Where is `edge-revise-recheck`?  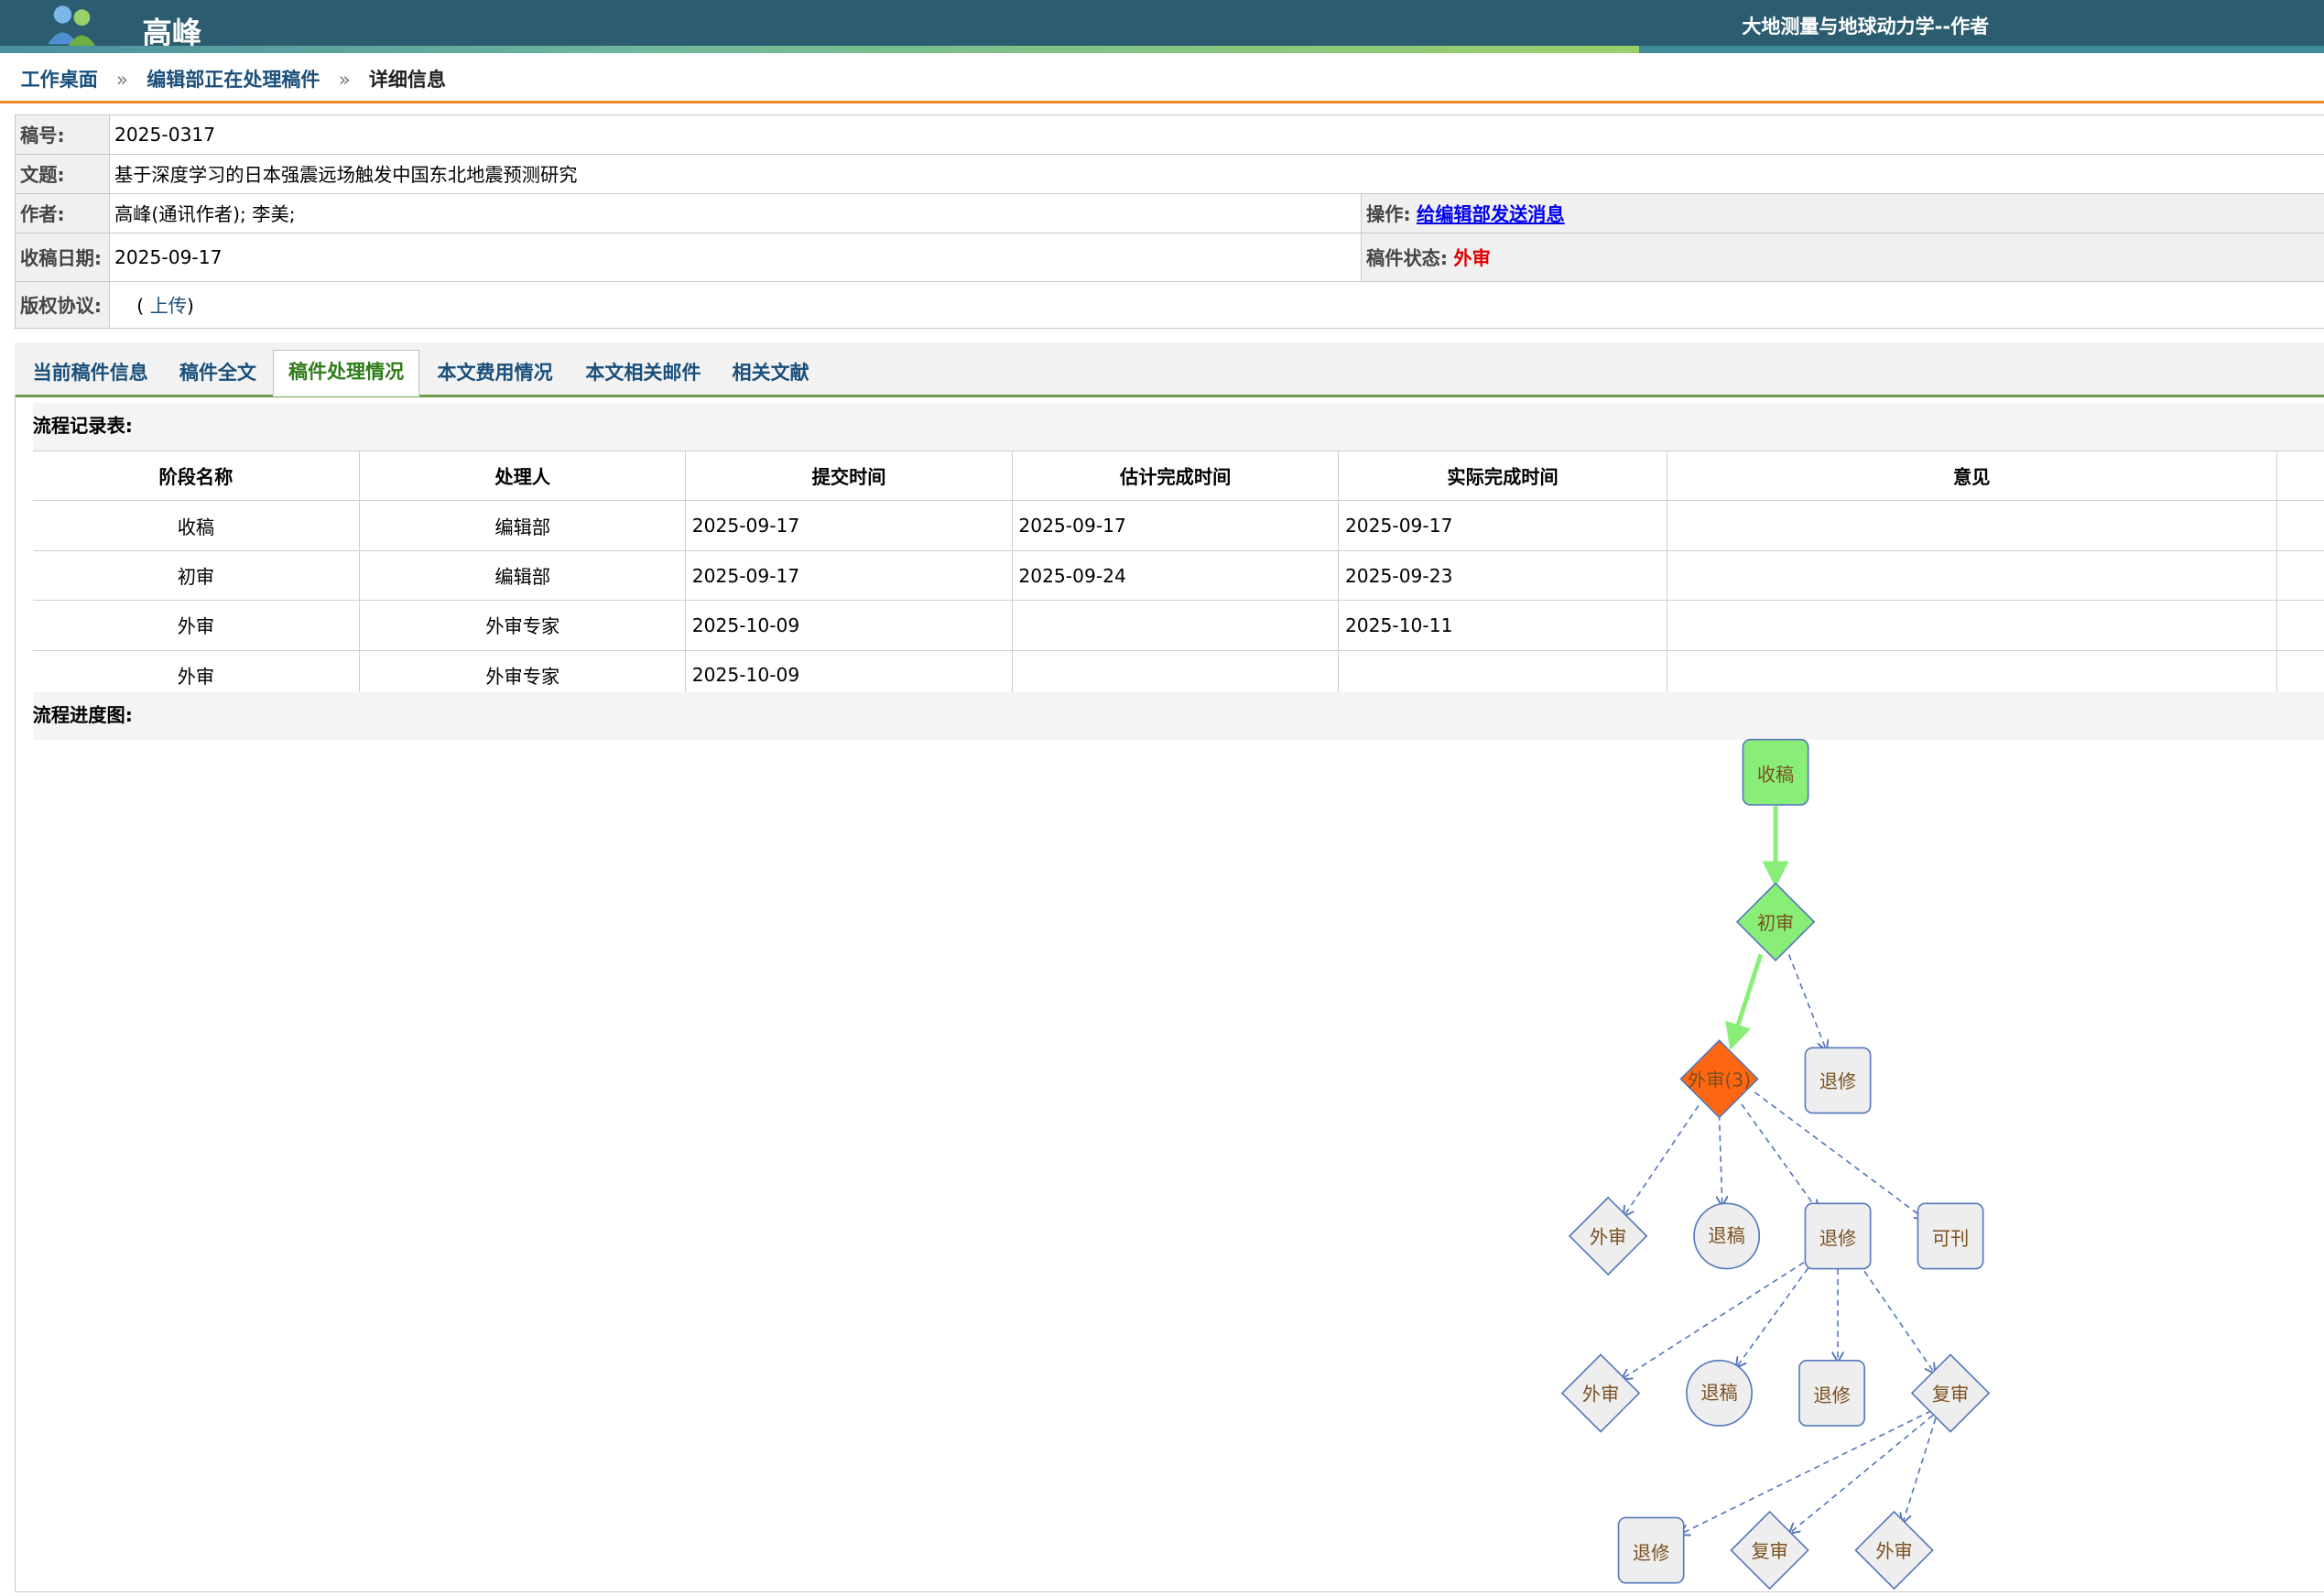
edge-revise-recheck is located at coordinates (1896, 1317).